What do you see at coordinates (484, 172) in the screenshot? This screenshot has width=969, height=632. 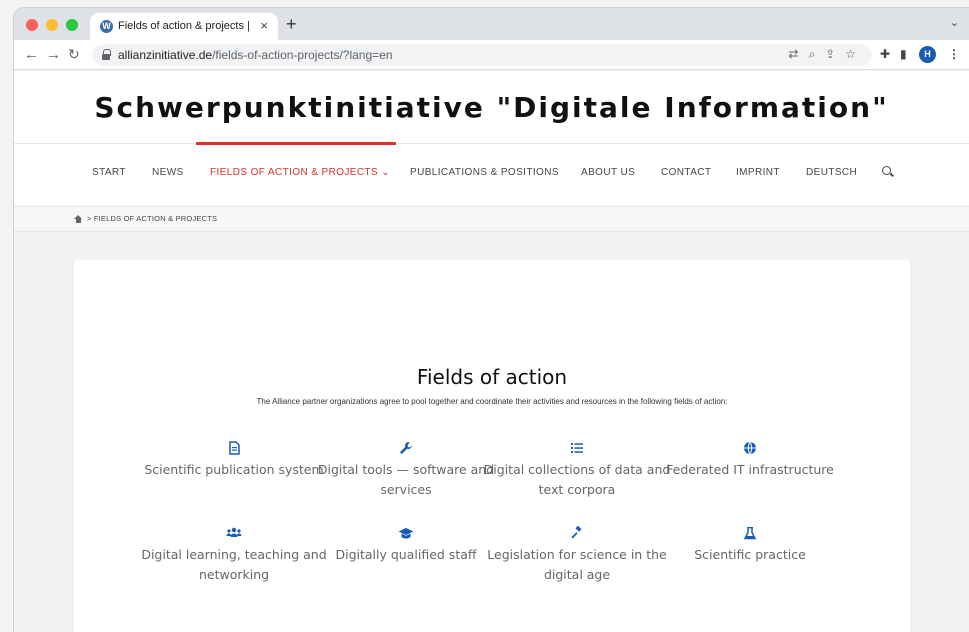 I see `nav-publications: PUBLICATIONS & POSITIONS` at bounding box center [484, 172].